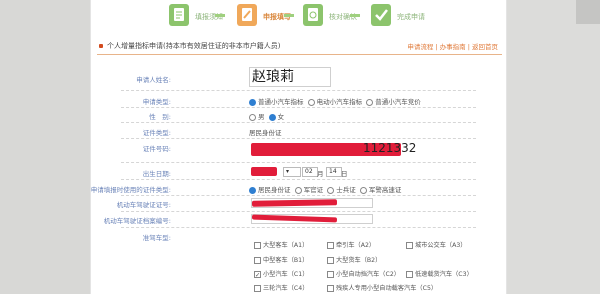 The image size is (600, 294). I want to click on doc-type-label: 证件类型:, so click(156, 133).